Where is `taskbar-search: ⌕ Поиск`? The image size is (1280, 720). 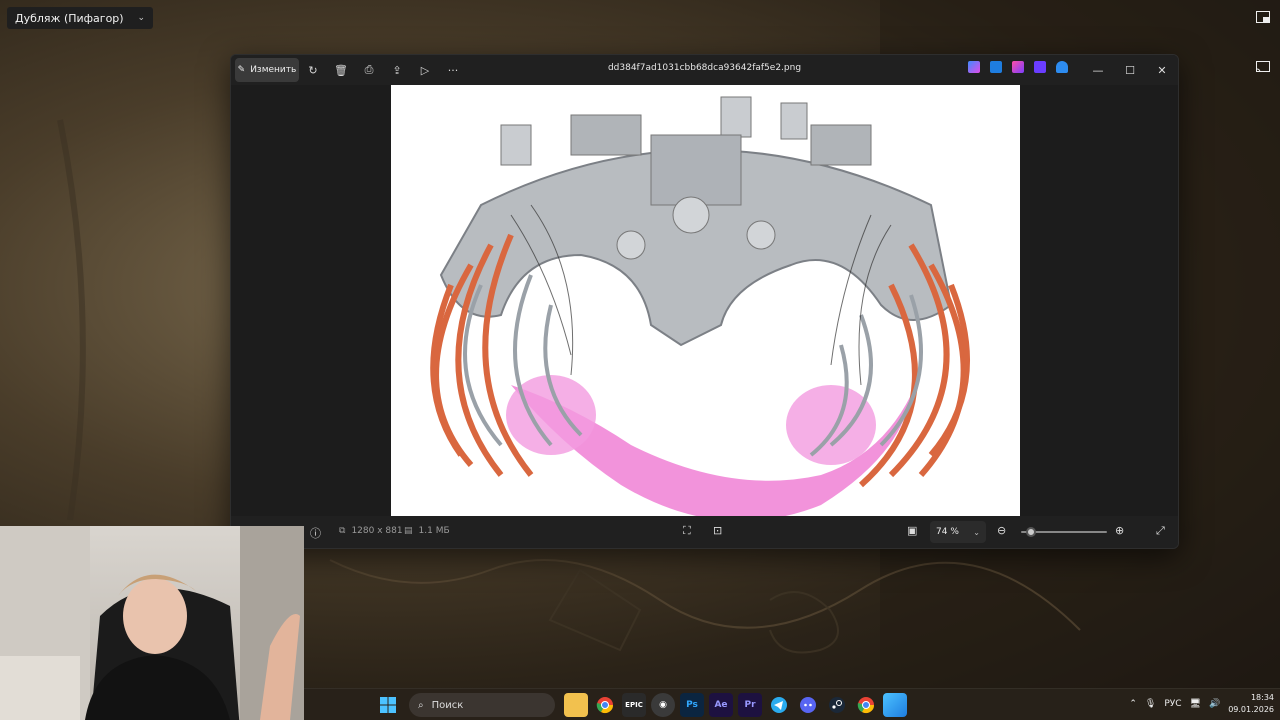
taskbar-search: ⌕ Поиск is located at coordinates (482, 705).